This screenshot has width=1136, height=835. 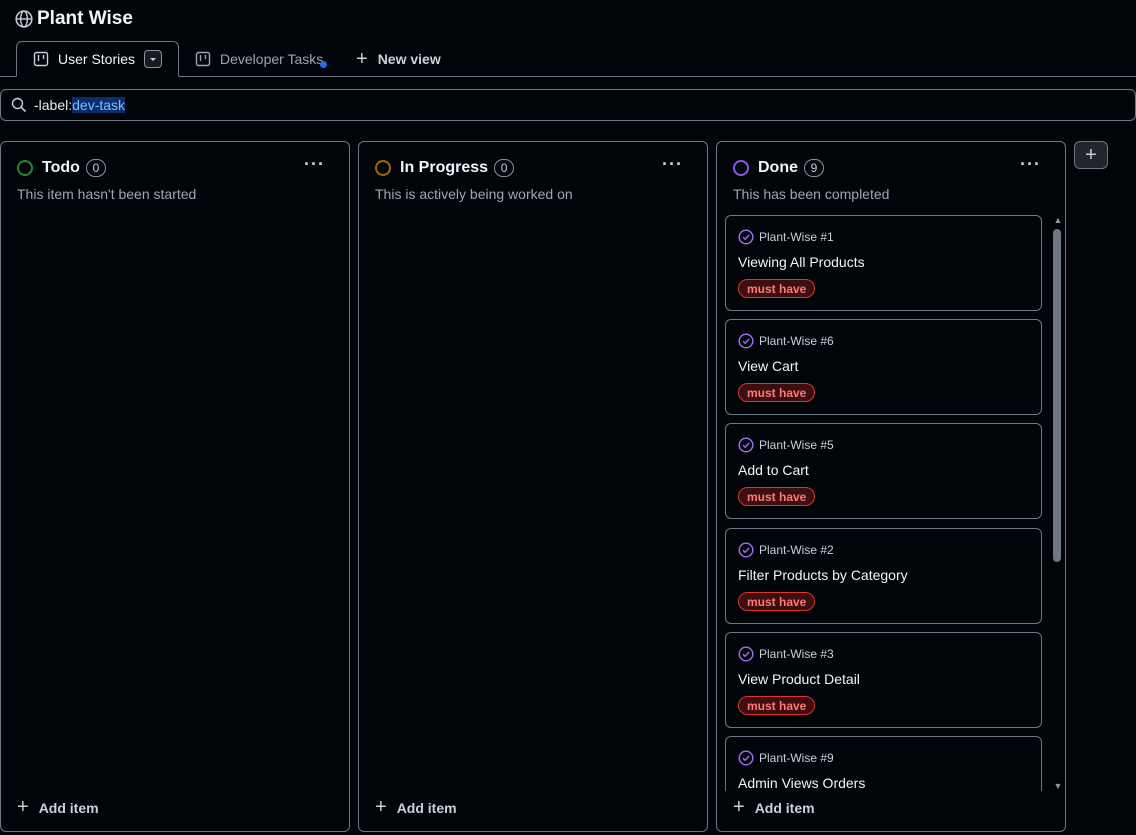 What do you see at coordinates (85, 18) in the screenshot?
I see `project-title: Plant Wise` at bounding box center [85, 18].